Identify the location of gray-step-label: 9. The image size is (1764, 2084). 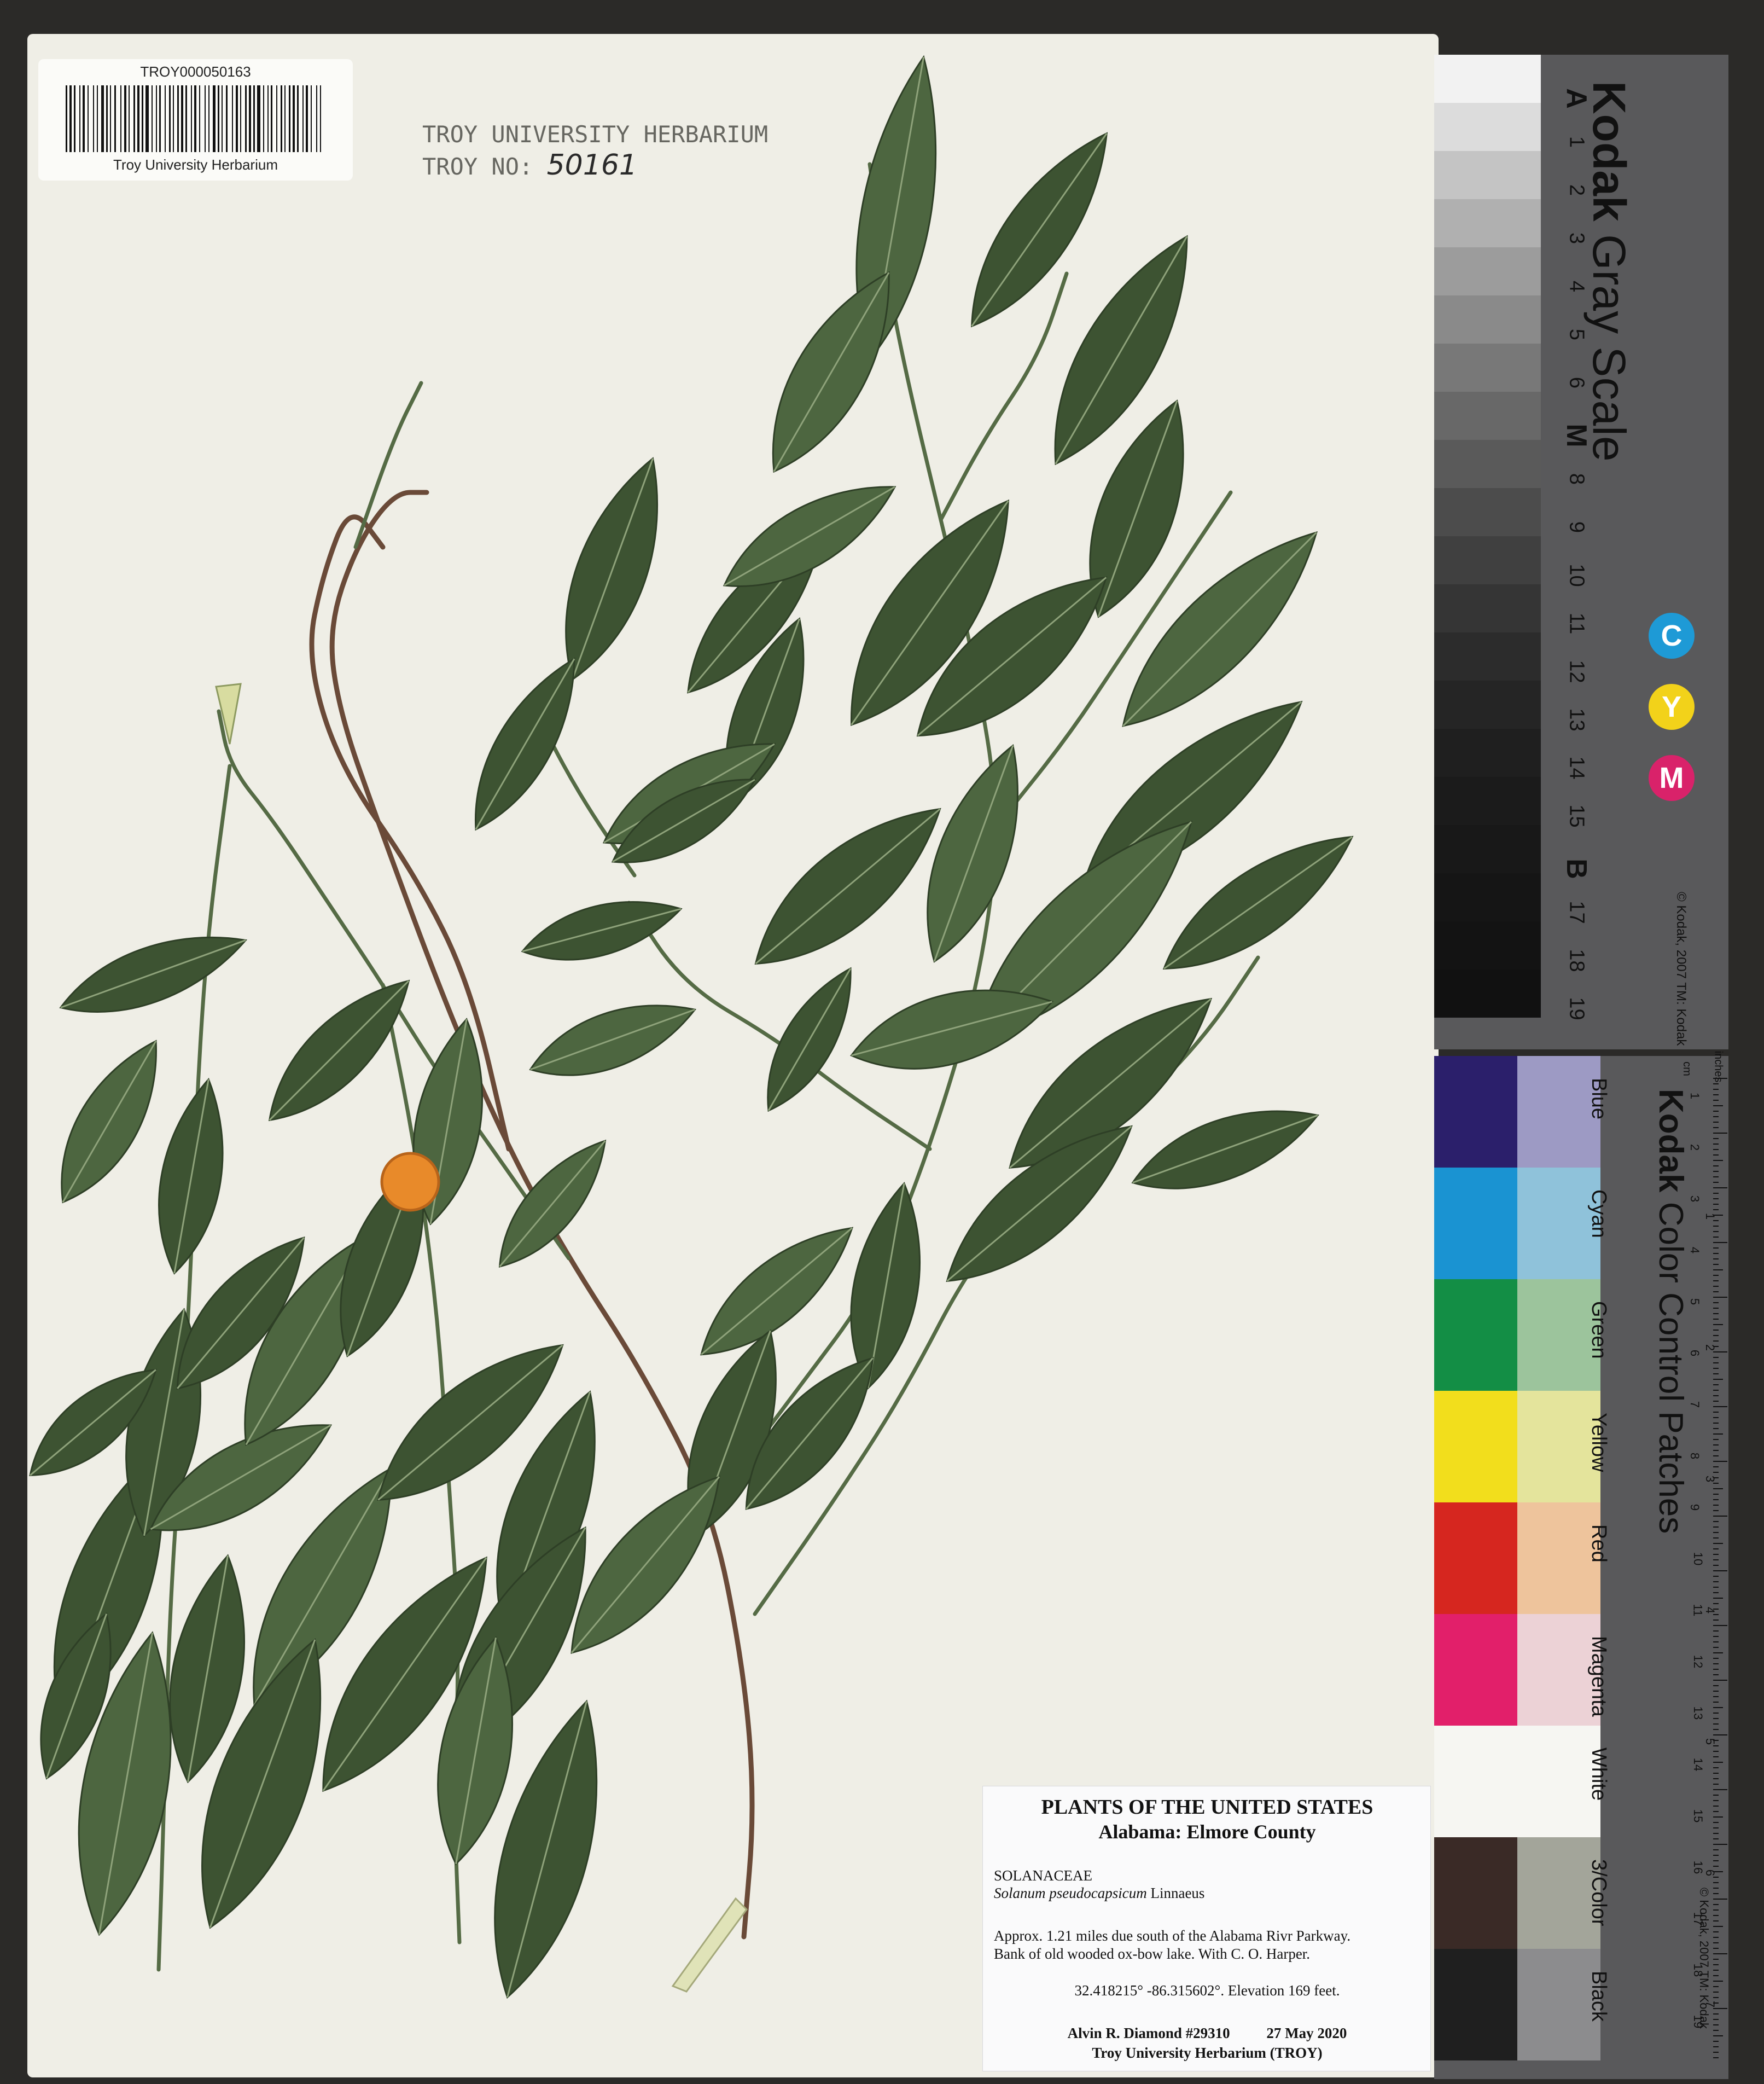
(1576, 527).